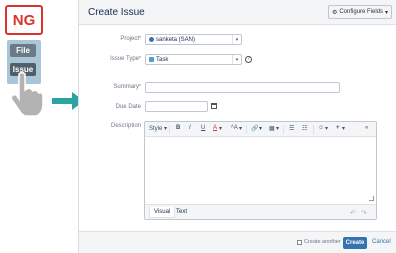  What do you see at coordinates (353, 213) in the screenshot?
I see `undo-icon: ↶` at bounding box center [353, 213].